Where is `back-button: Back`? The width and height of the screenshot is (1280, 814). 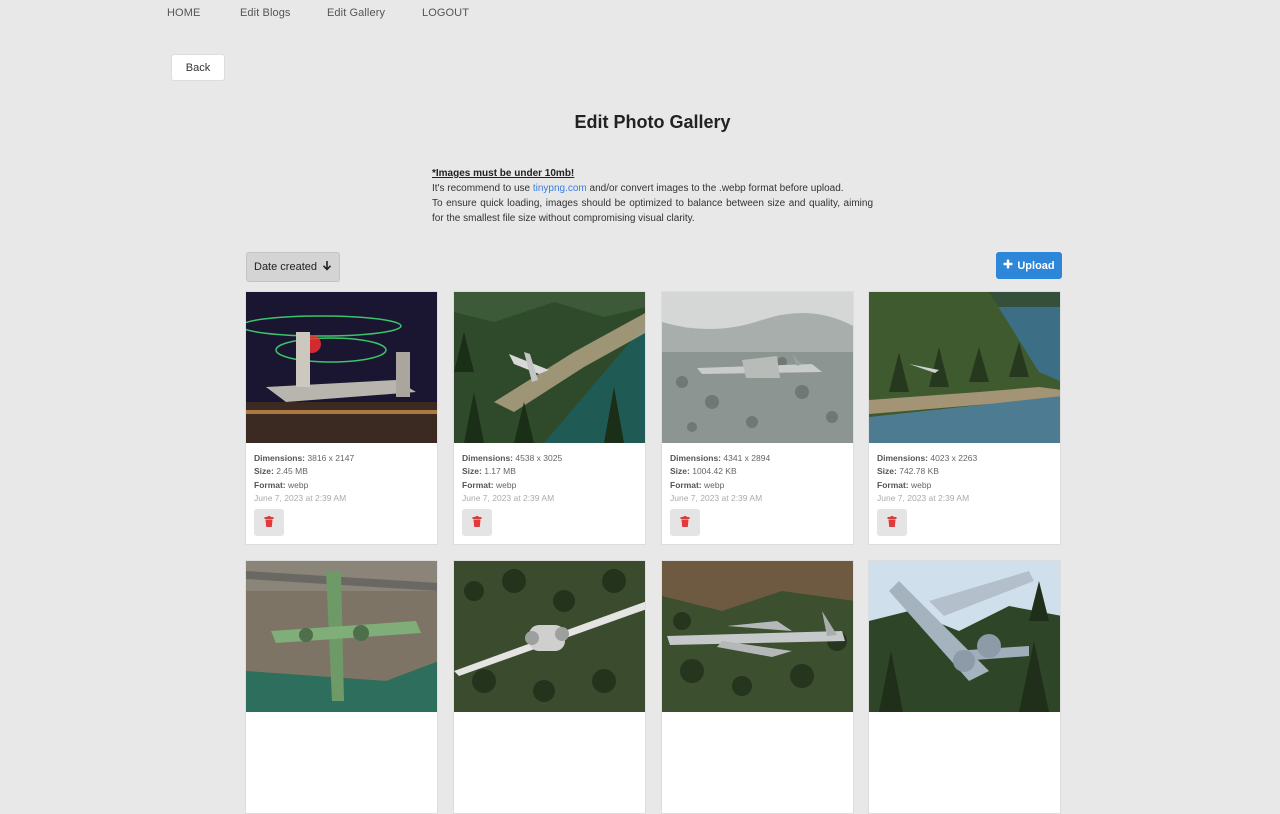
back-button: Back is located at coordinates (198, 67).